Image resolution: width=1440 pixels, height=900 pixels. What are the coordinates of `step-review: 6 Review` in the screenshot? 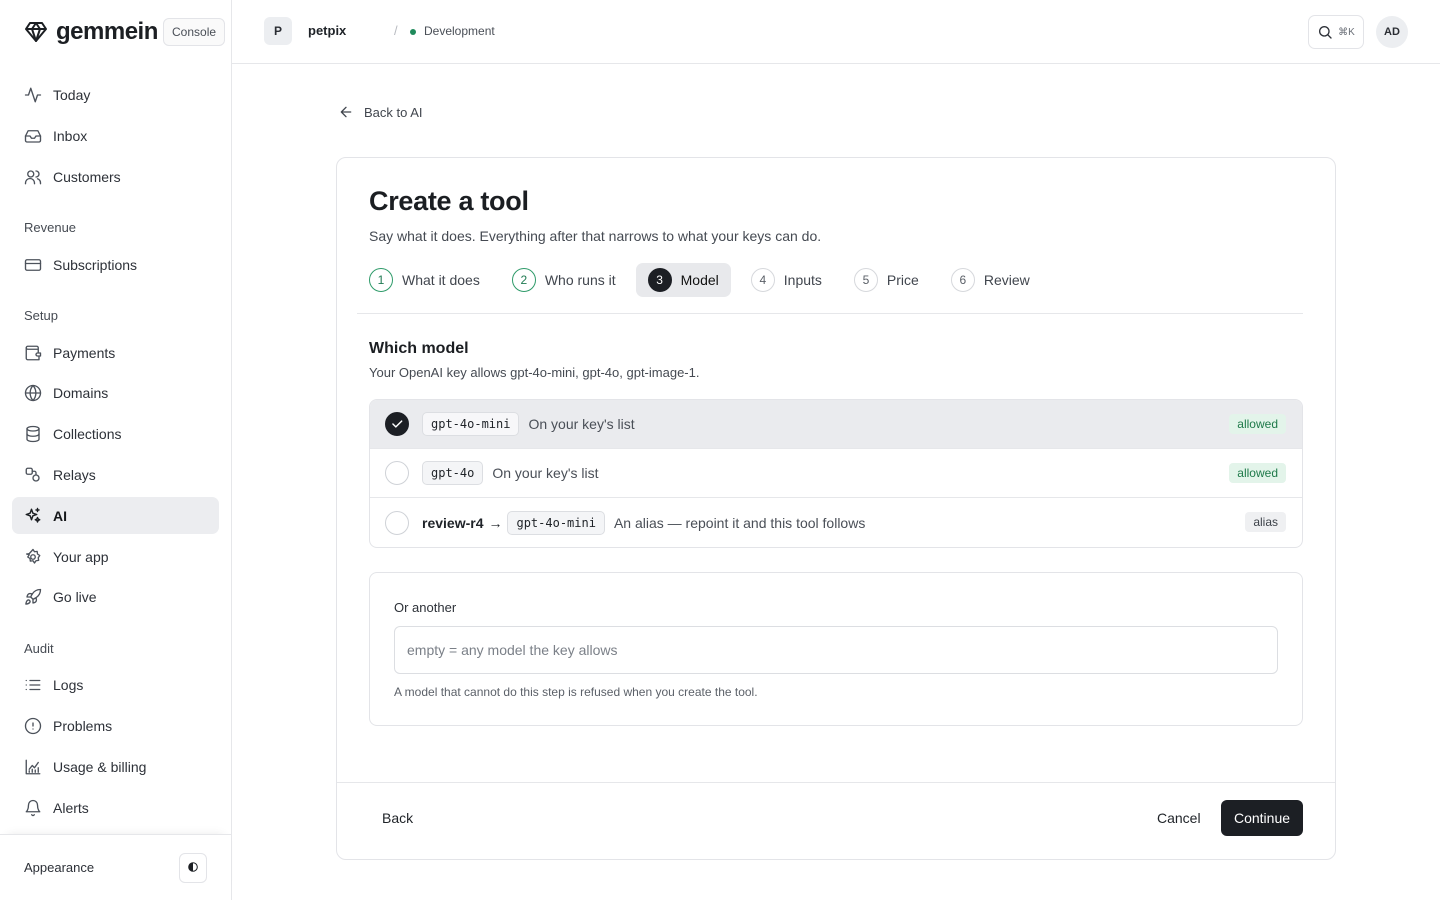 It's located at (990, 280).